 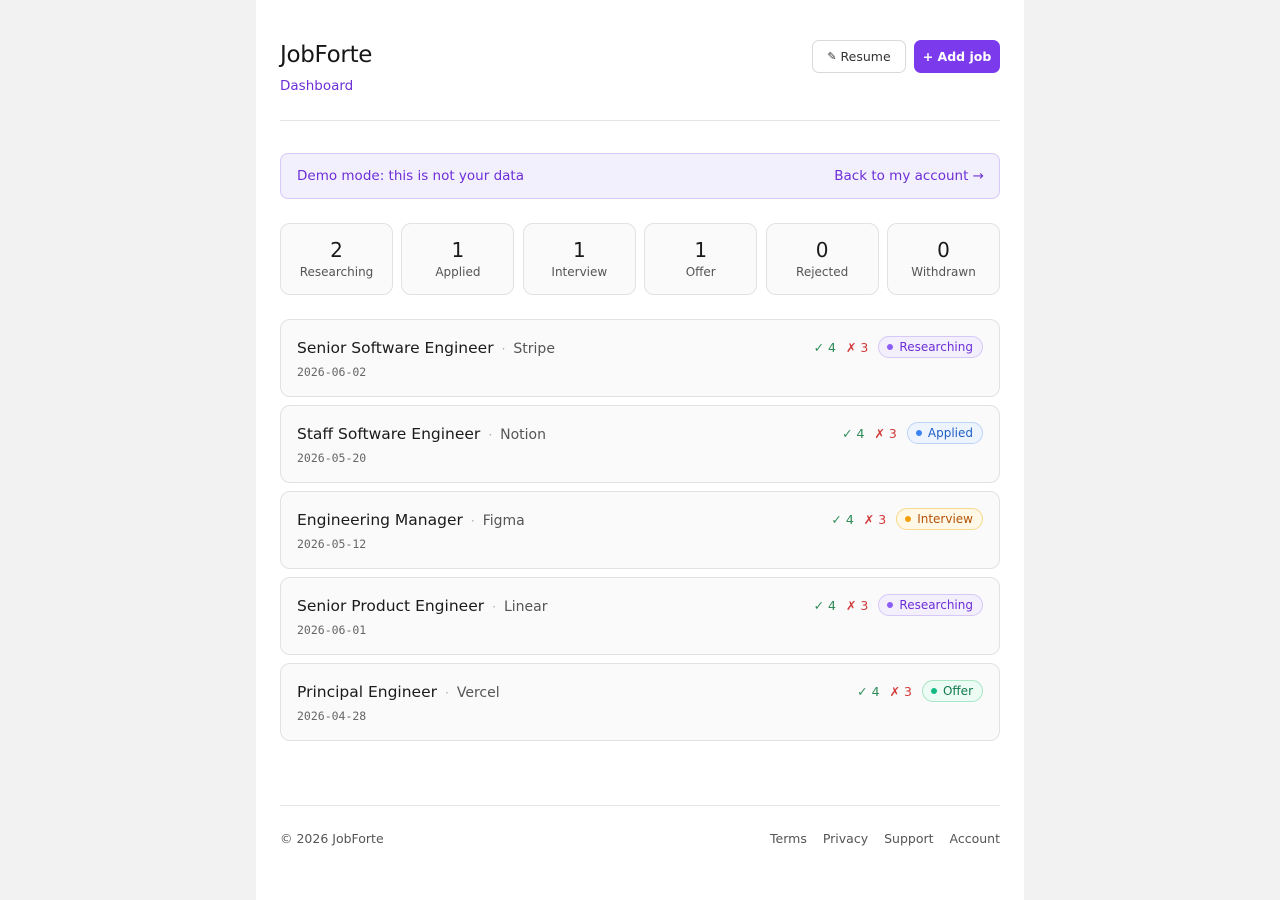 What do you see at coordinates (865, 56) in the screenshot?
I see `resume-button-label: Resume` at bounding box center [865, 56].